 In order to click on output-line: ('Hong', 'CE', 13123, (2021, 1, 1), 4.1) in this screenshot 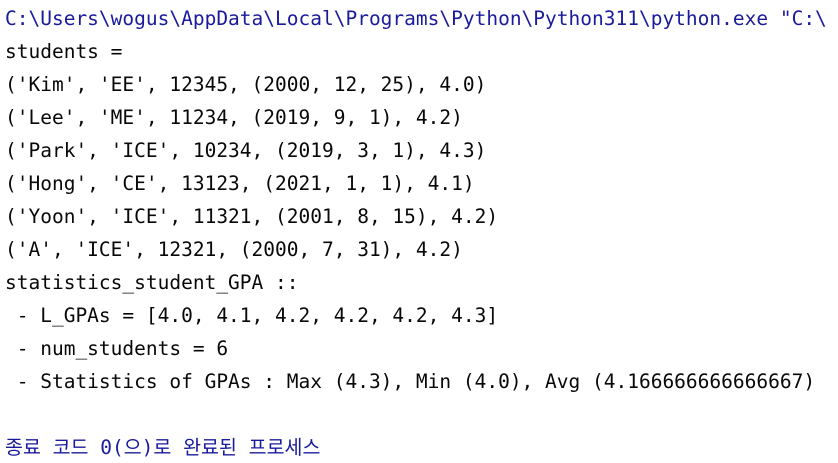, I will do `click(240, 183)`.